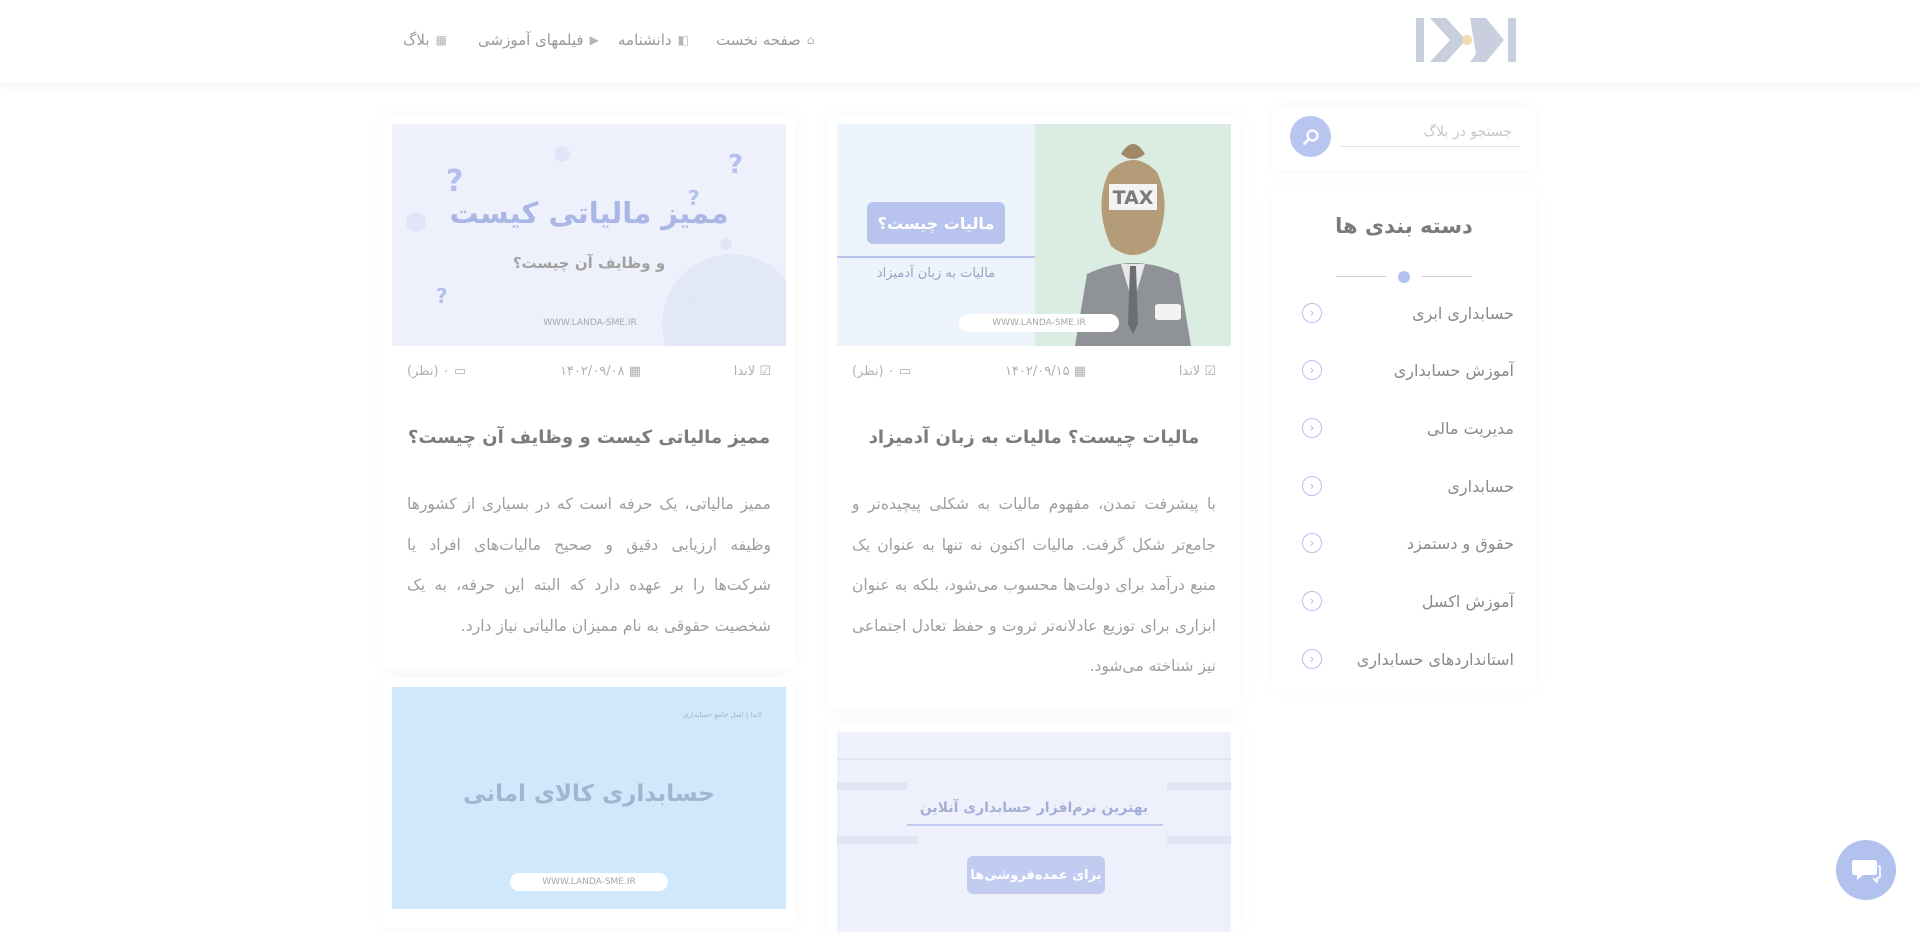 Image resolution: width=1920 pixels, height=932 pixels. What do you see at coordinates (936, 223) in the screenshot?
I see `thumb-badge: مالیات چیست؟` at bounding box center [936, 223].